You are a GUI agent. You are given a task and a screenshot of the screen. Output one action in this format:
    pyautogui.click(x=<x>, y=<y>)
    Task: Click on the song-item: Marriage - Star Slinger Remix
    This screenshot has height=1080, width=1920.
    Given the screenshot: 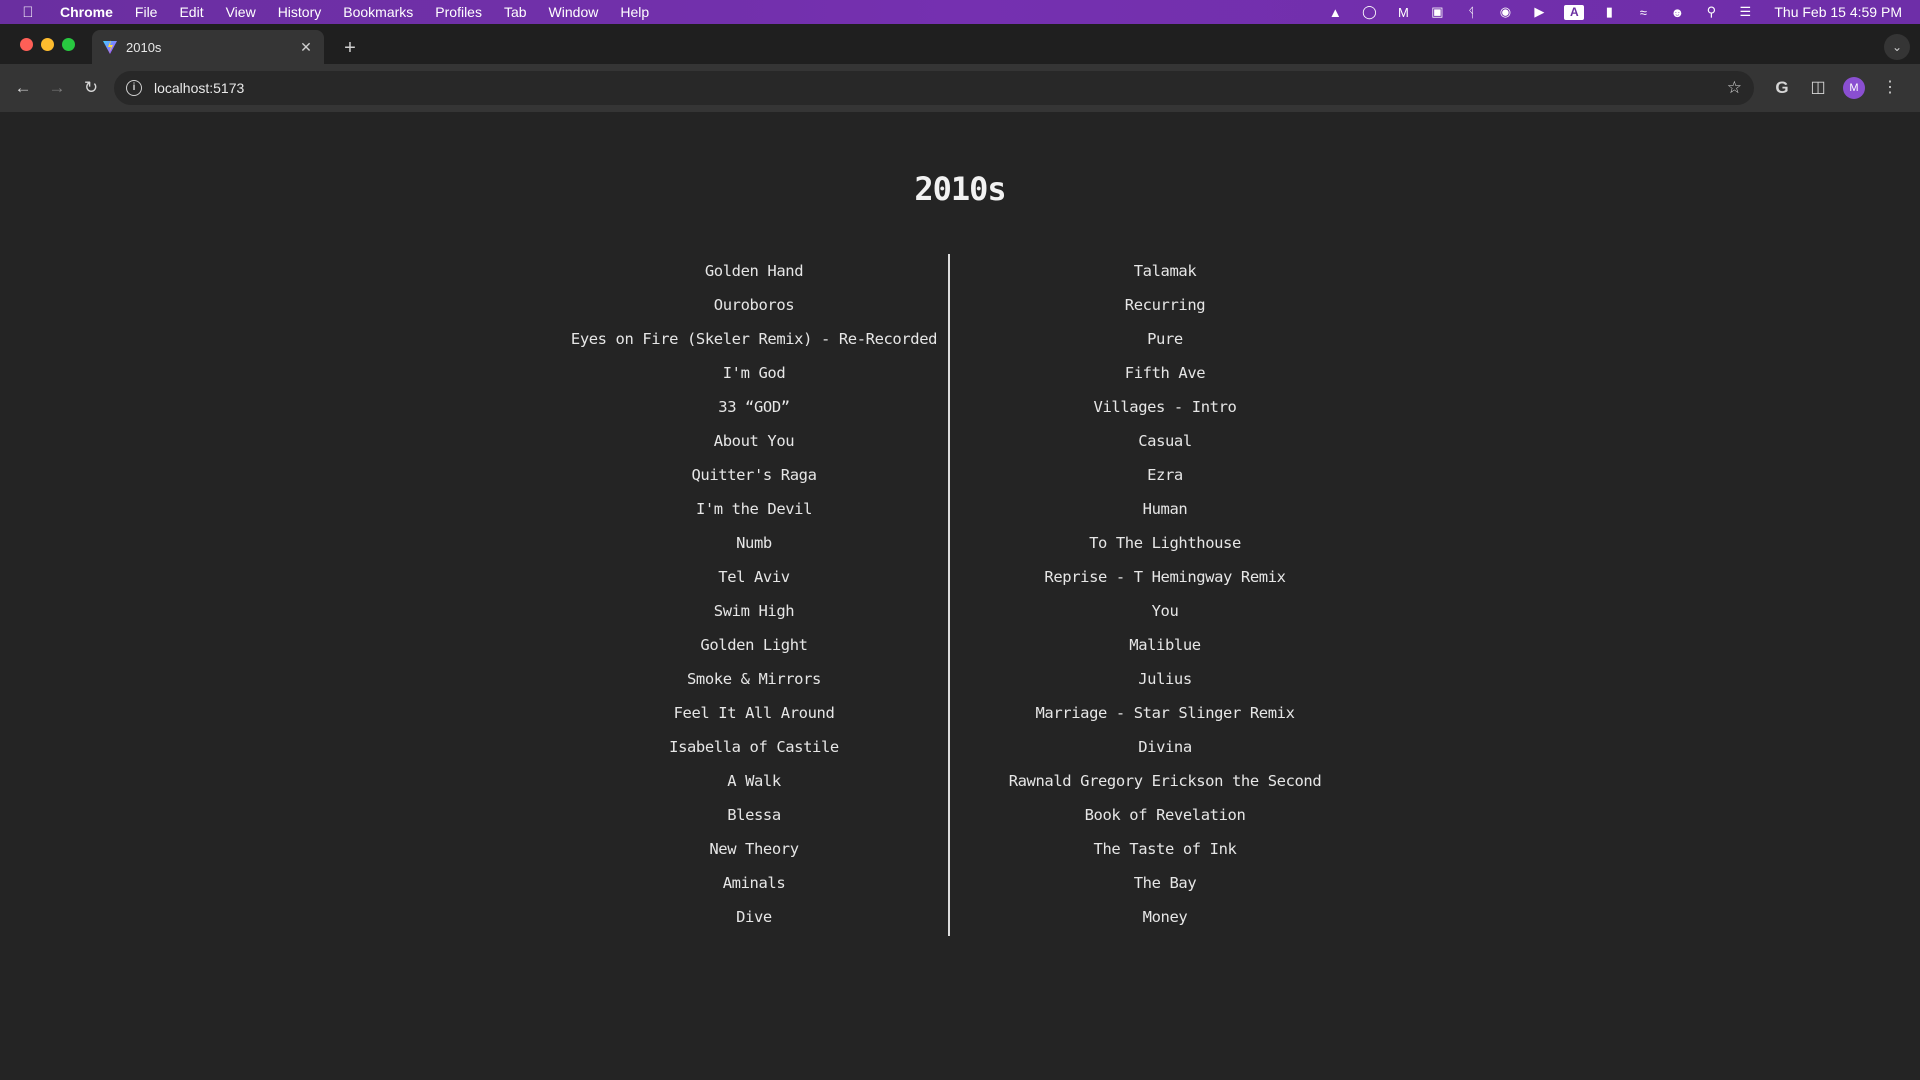 What is the action you would take?
    pyautogui.click(x=1165, y=713)
    